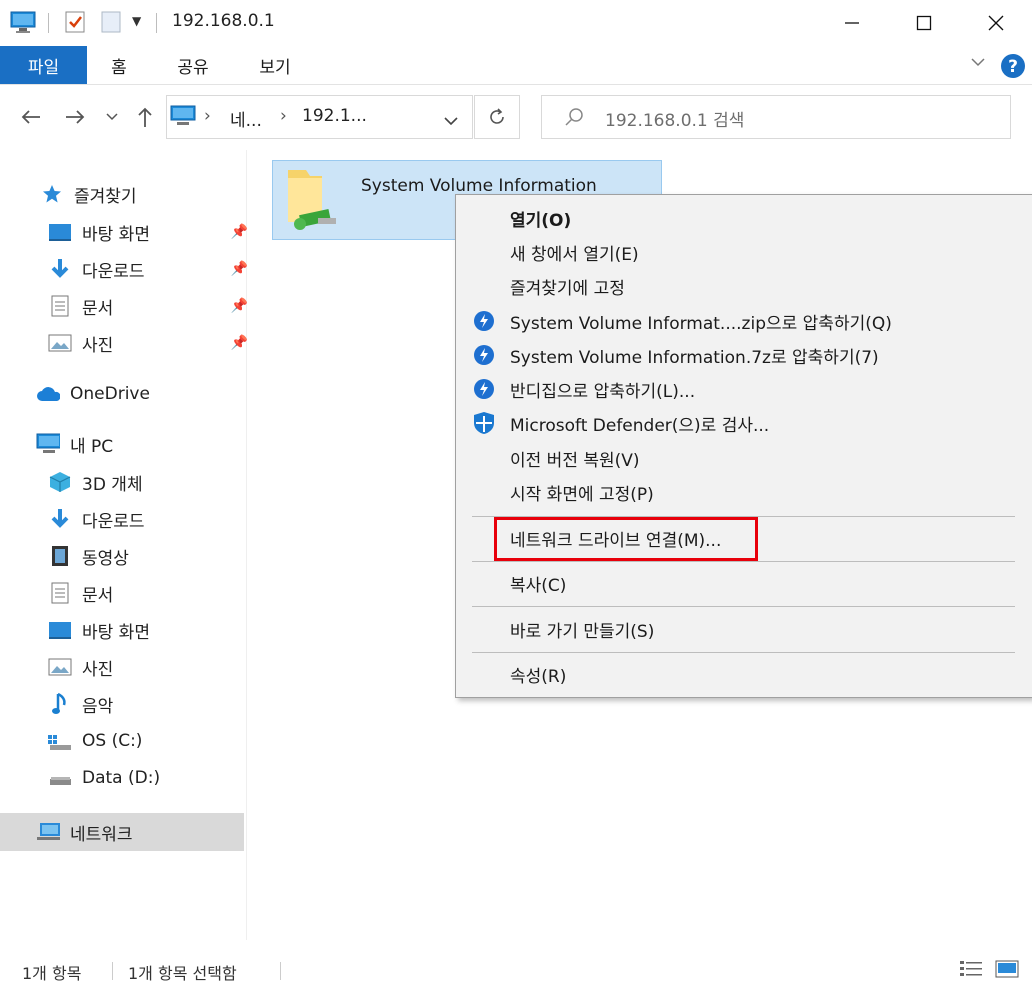 This screenshot has height=989, width=1032. I want to click on status-selected-count: 1개 항목 선택함, so click(182, 973).